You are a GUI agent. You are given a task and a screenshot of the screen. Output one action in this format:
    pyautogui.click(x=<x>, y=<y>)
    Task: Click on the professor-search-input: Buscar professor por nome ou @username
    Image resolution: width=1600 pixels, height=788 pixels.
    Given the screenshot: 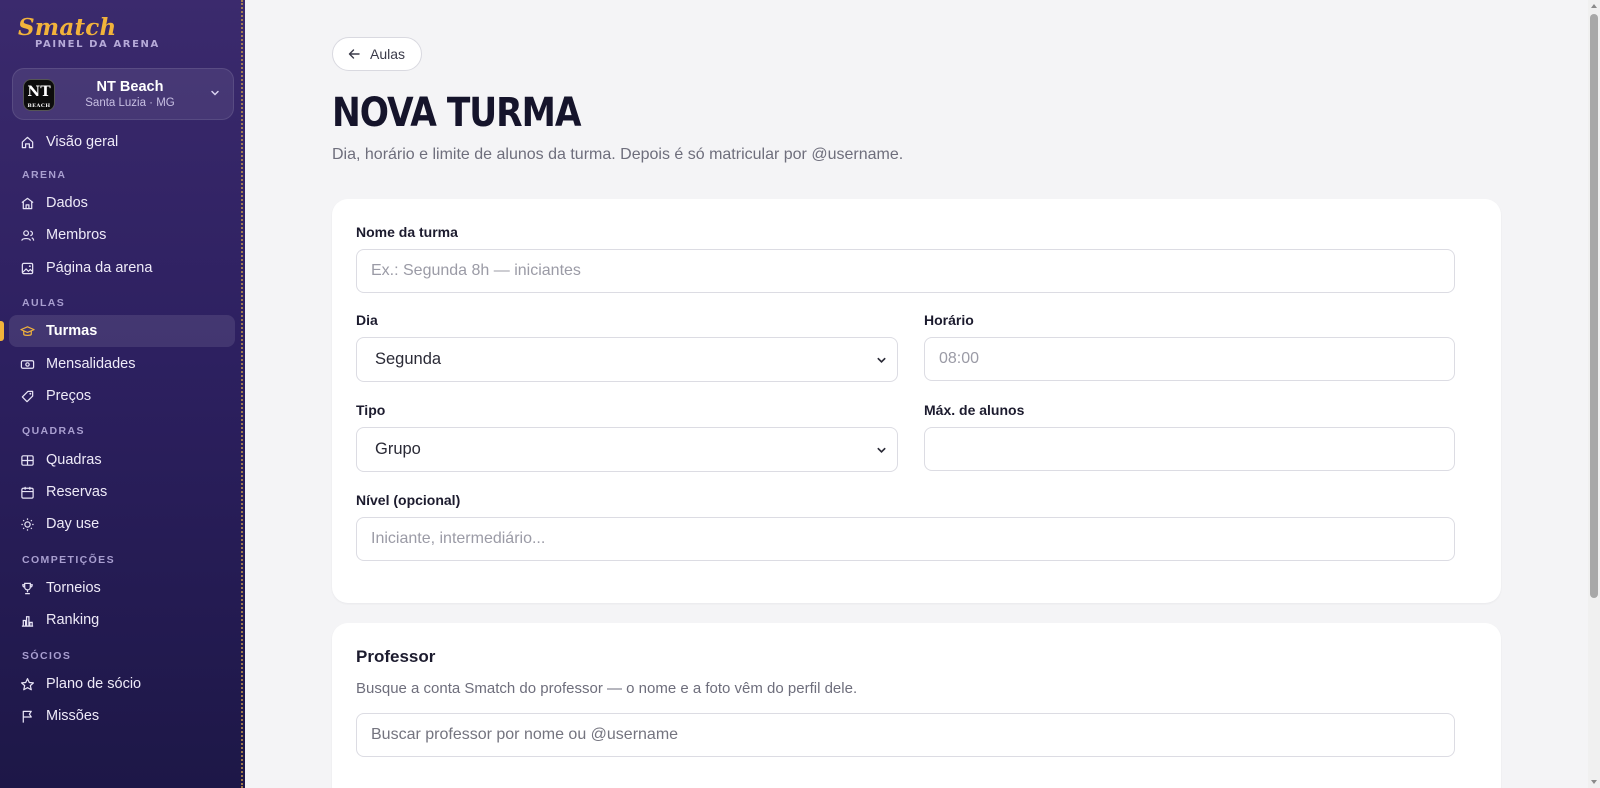 What is the action you would take?
    pyautogui.click(x=905, y=735)
    